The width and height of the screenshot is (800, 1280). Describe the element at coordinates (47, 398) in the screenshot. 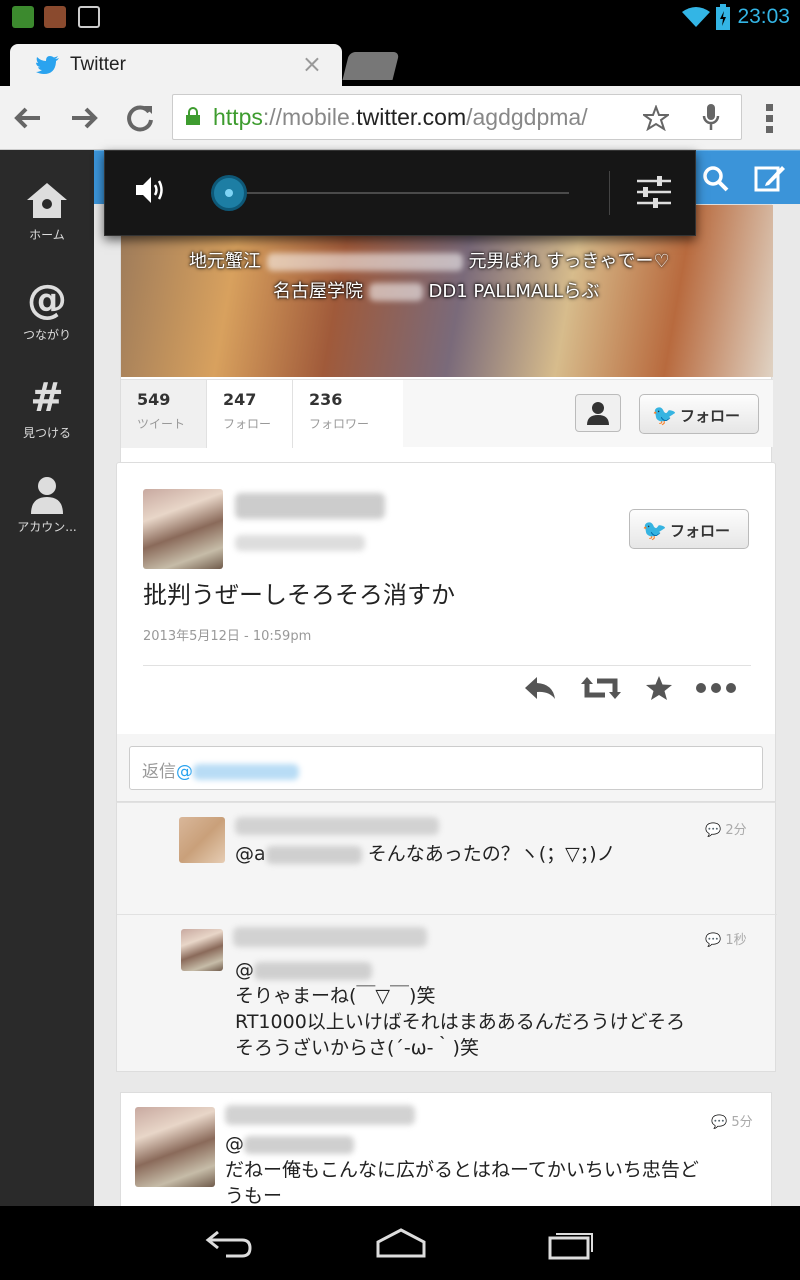

I see `hash-icon: #` at that location.